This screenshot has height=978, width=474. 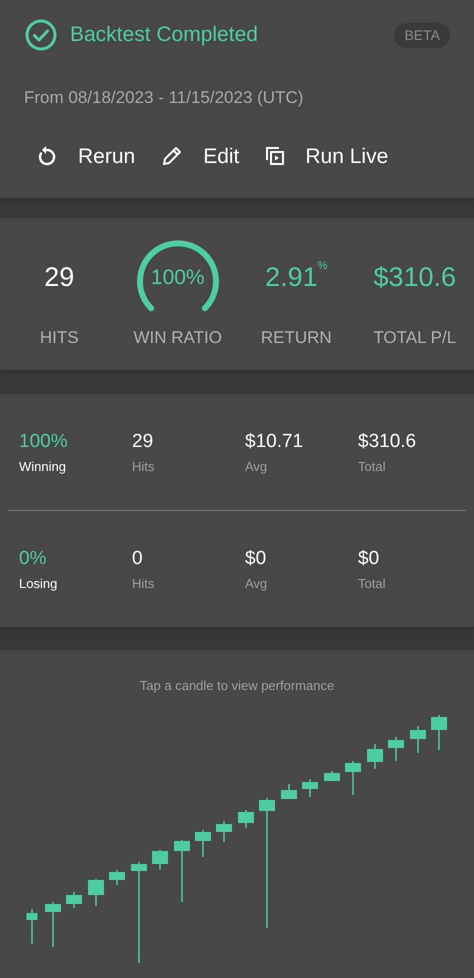 I want to click on stat-value: 29, so click(x=59, y=277).